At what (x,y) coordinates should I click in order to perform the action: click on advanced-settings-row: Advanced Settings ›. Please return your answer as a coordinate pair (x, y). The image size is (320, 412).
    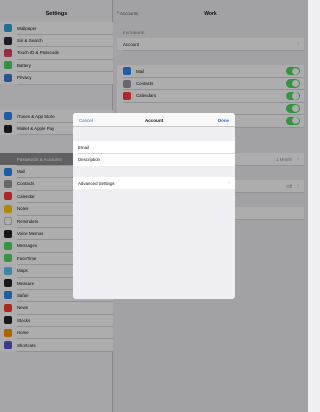
    Looking at the image, I should click on (154, 183).